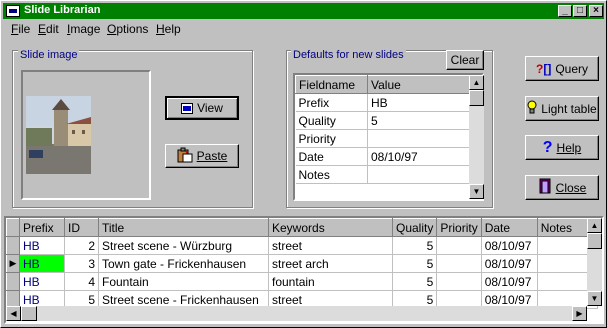 This screenshot has height=328, width=607. I want to click on window-title: Slide Librarian, so click(62, 10).